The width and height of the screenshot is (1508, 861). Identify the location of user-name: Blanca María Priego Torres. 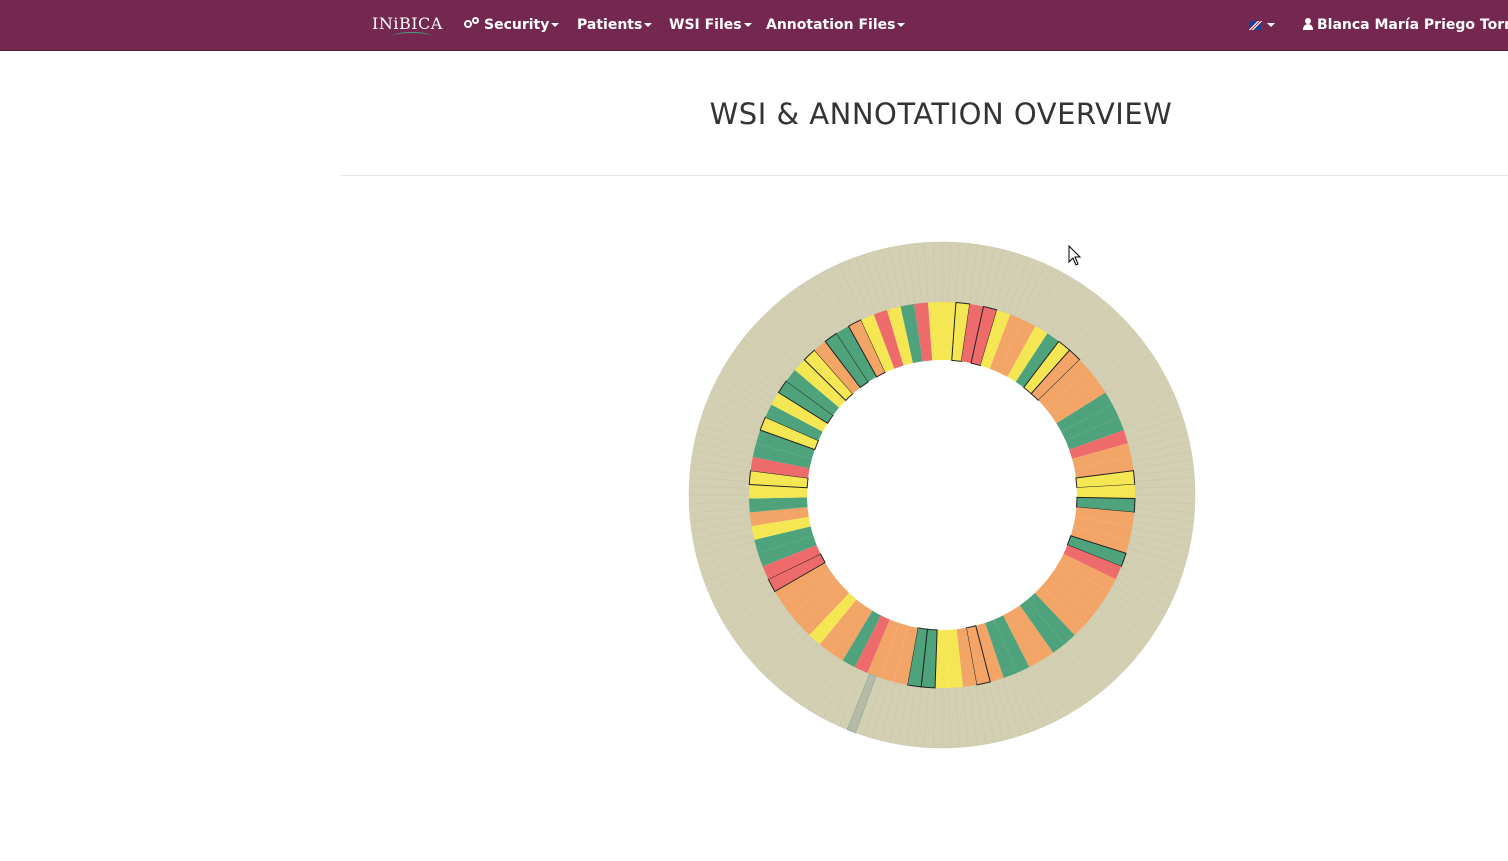
(1412, 25).